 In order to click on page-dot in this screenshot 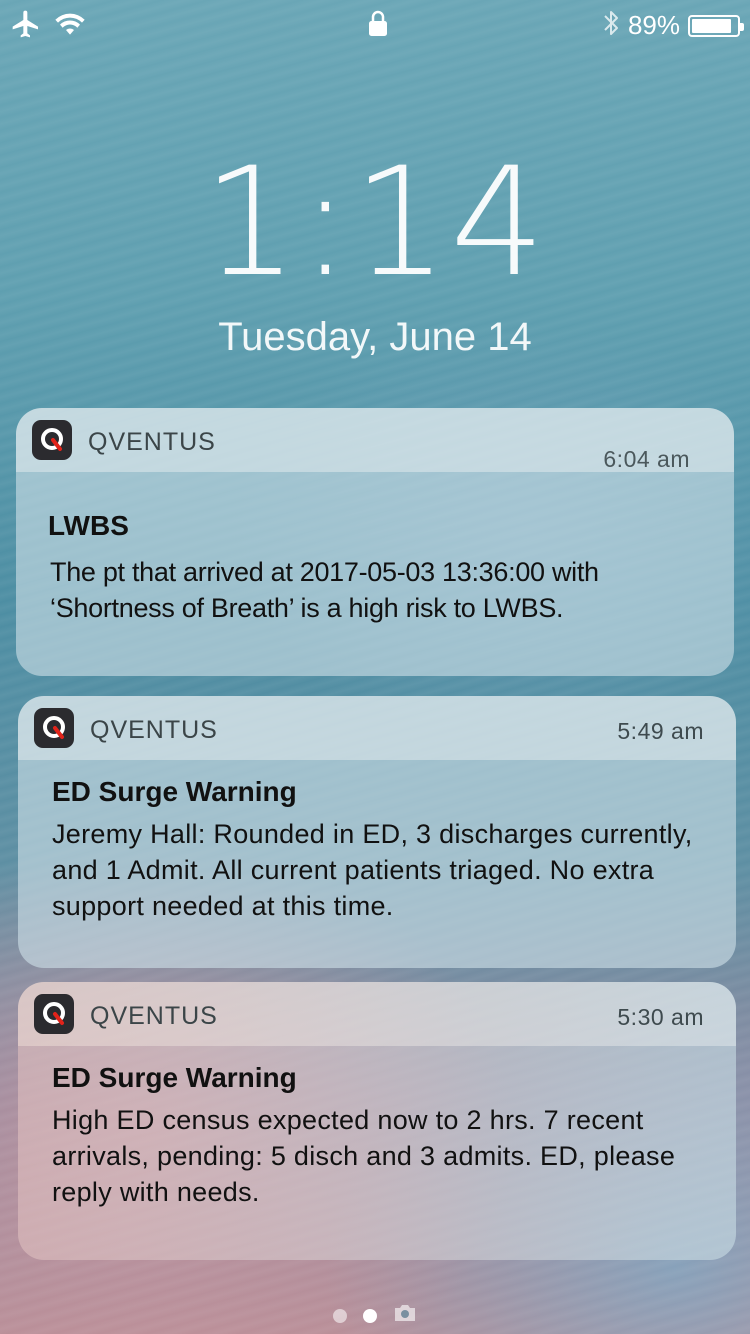, I will do `click(340, 1316)`.